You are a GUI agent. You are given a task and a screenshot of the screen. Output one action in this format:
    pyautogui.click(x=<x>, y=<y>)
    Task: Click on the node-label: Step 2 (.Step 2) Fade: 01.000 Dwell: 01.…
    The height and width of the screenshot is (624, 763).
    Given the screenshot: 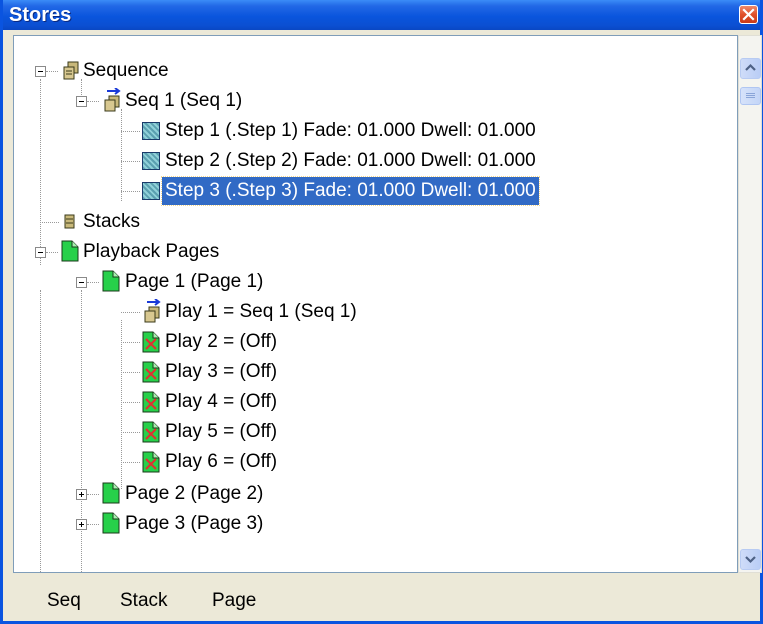 What is the action you would take?
    pyautogui.click(x=350, y=160)
    